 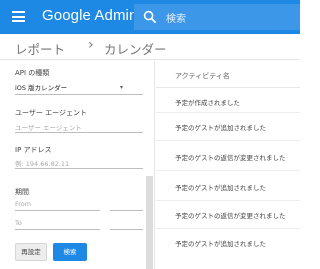 I want to click on activity-name-column-header: アクティビティ名, so click(x=202, y=76).